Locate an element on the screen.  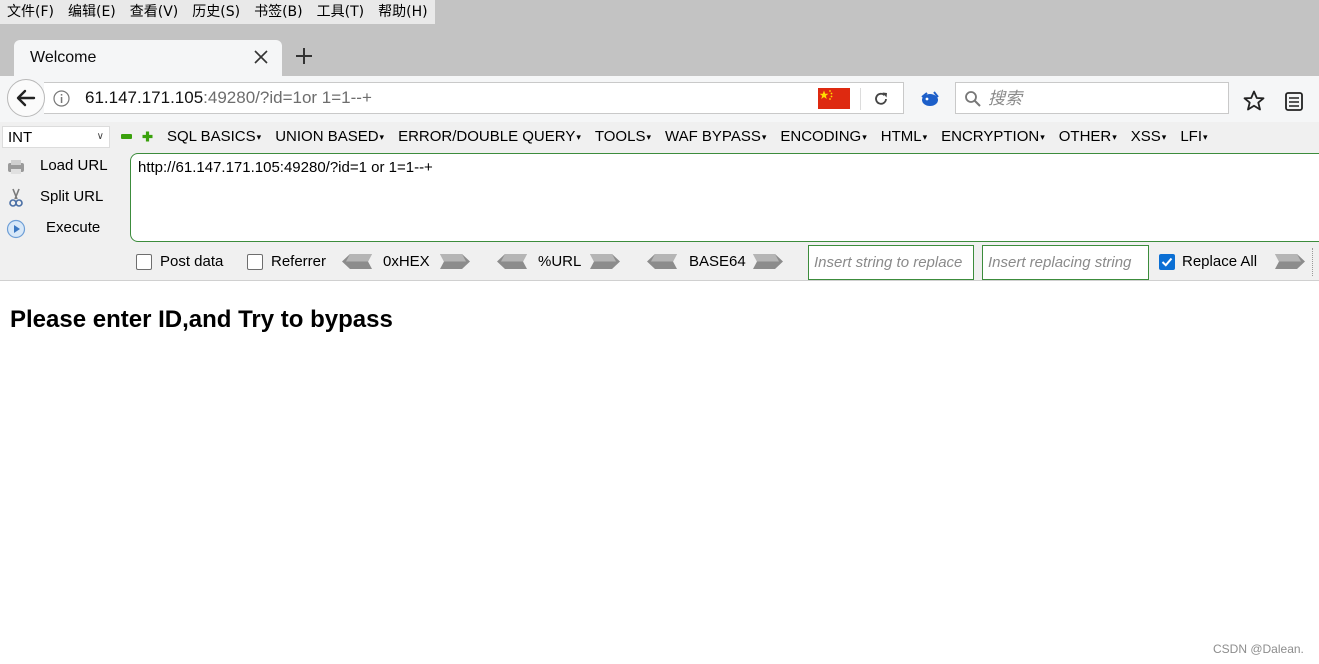
increase-icon is located at coordinates (147, 136).